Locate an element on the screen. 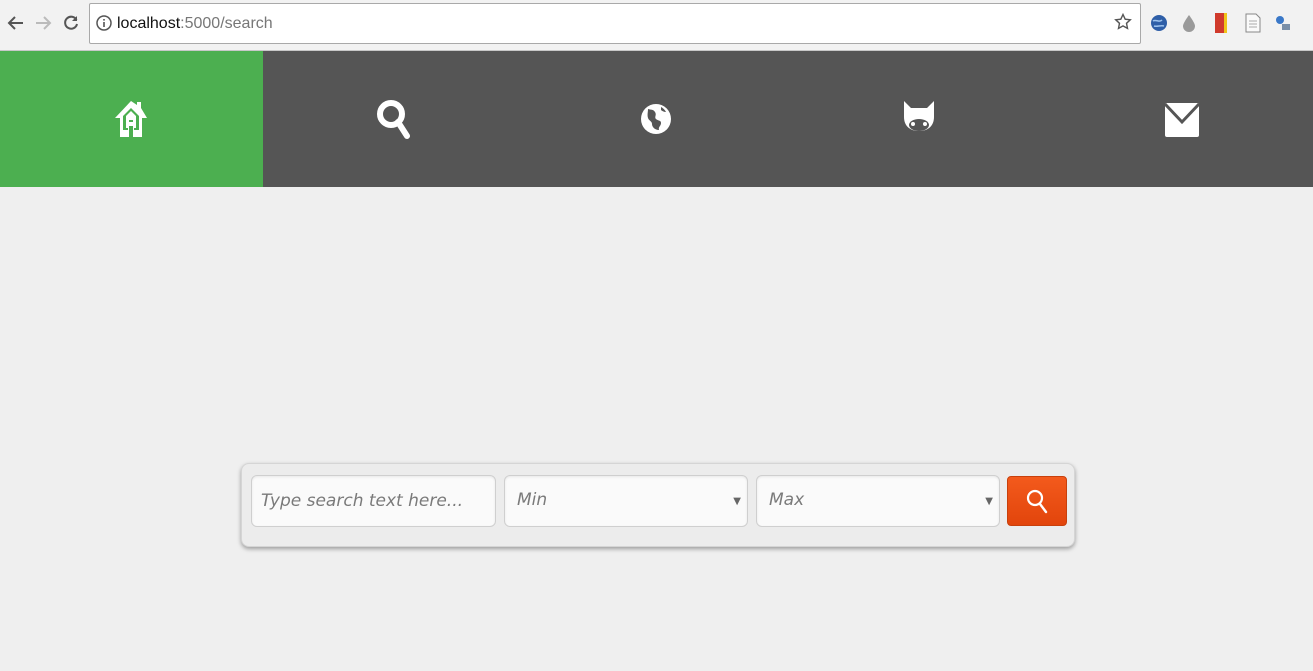 The width and height of the screenshot is (1313, 671). search-text-field is located at coordinates (373, 501).